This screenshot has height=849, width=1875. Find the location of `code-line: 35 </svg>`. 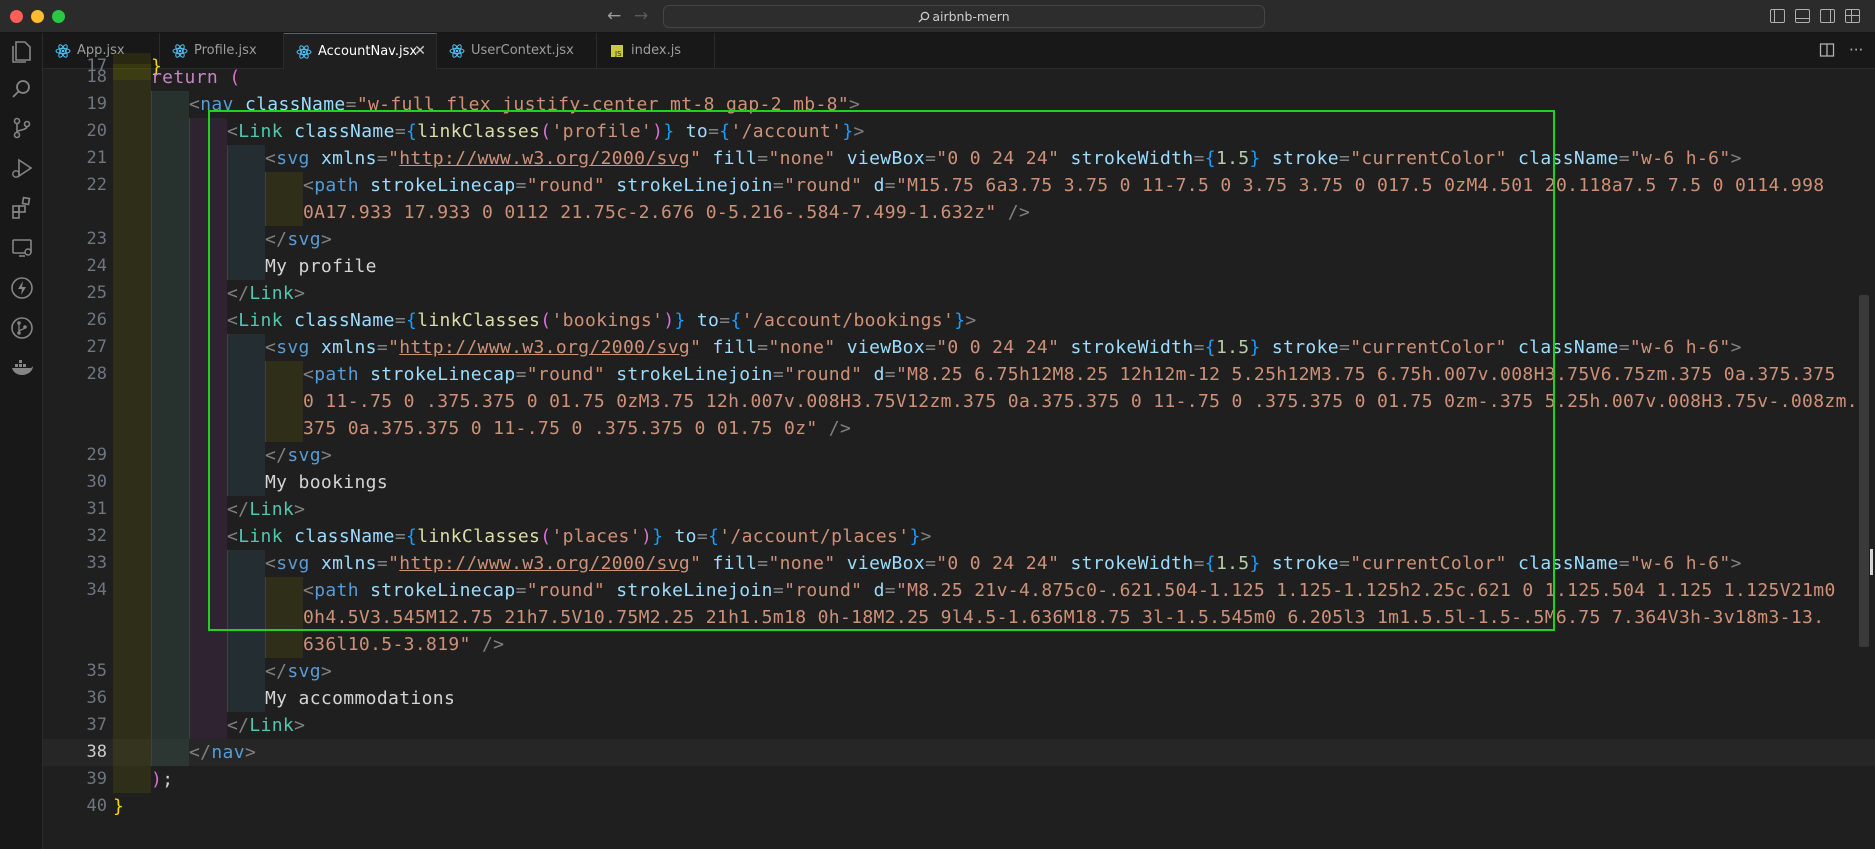

code-line: 35 </svg> is located at coordinates (959, 671).